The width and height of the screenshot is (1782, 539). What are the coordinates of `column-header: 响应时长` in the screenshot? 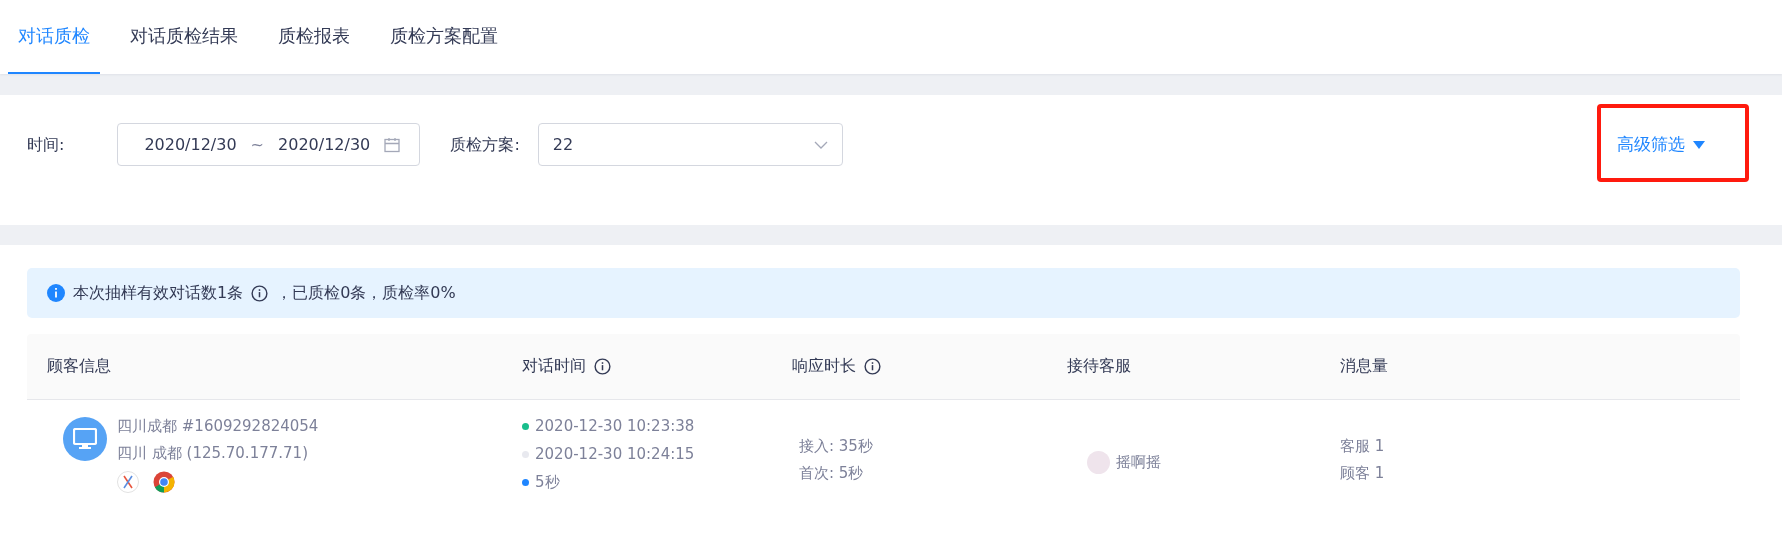 It's located at (824, 366).